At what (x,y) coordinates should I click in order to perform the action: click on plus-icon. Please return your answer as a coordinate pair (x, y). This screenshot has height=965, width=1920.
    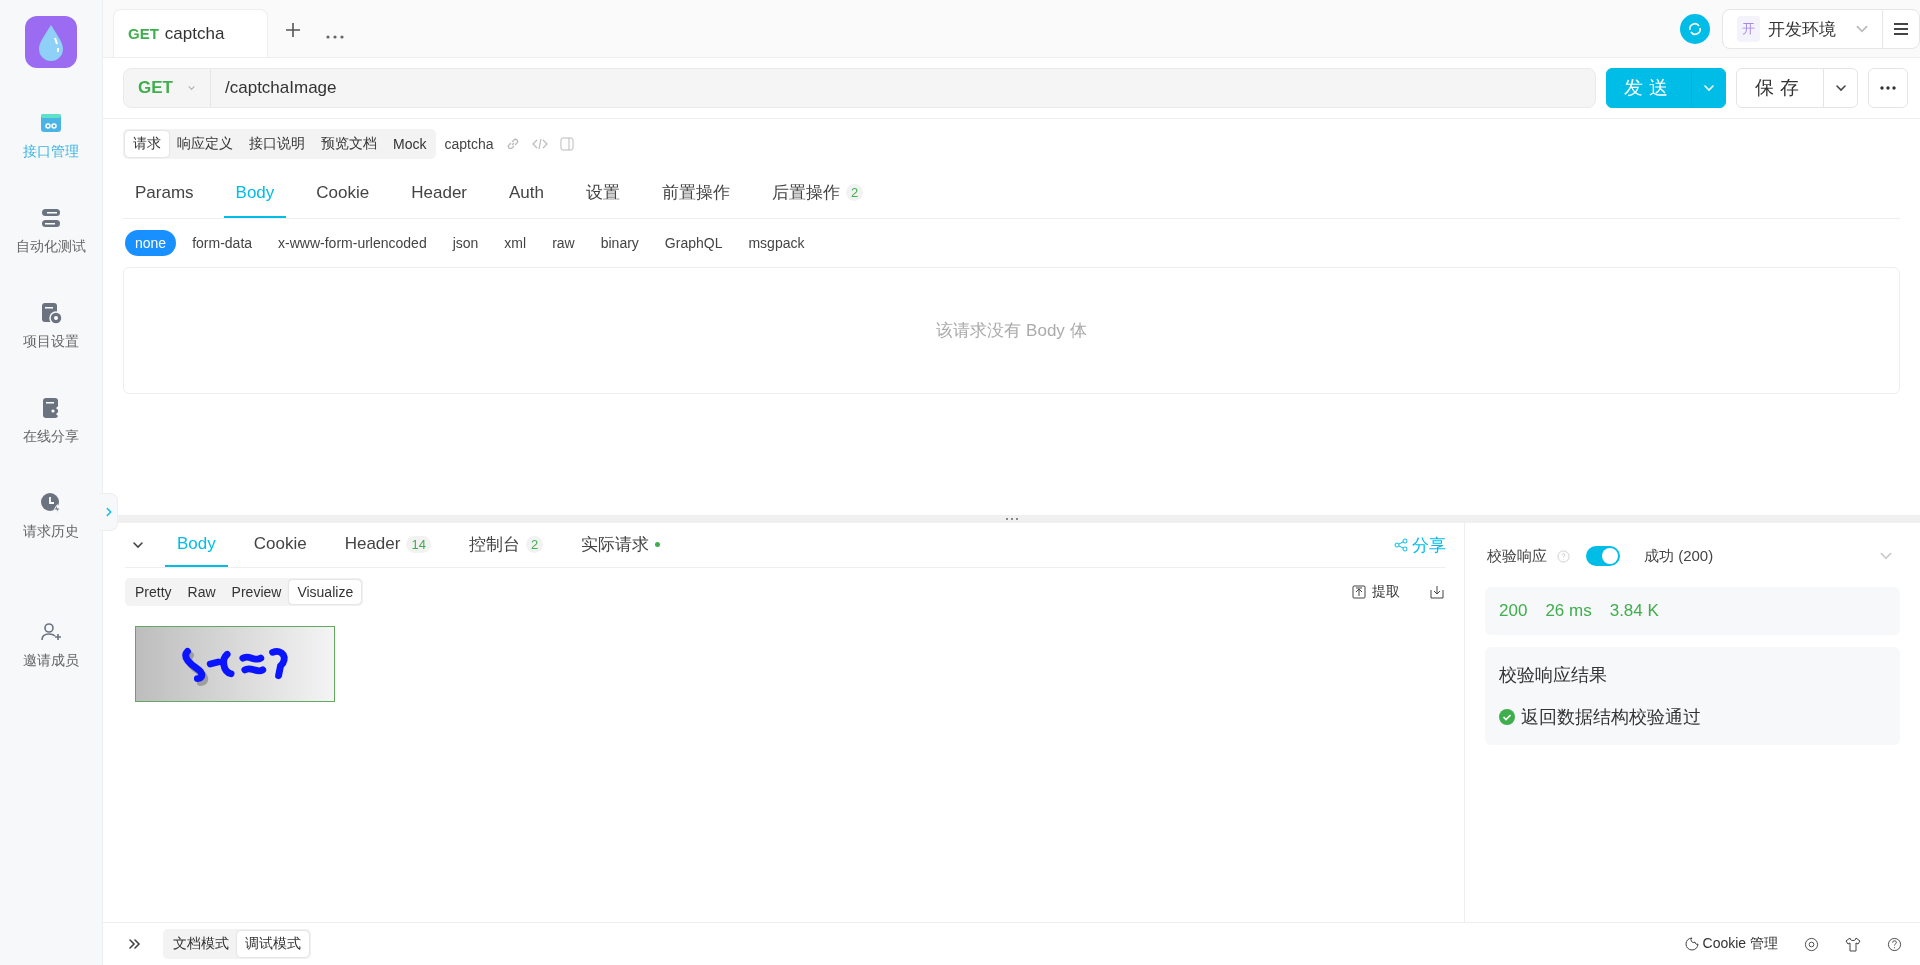
    Looking at the image, I should click on (293, 30).